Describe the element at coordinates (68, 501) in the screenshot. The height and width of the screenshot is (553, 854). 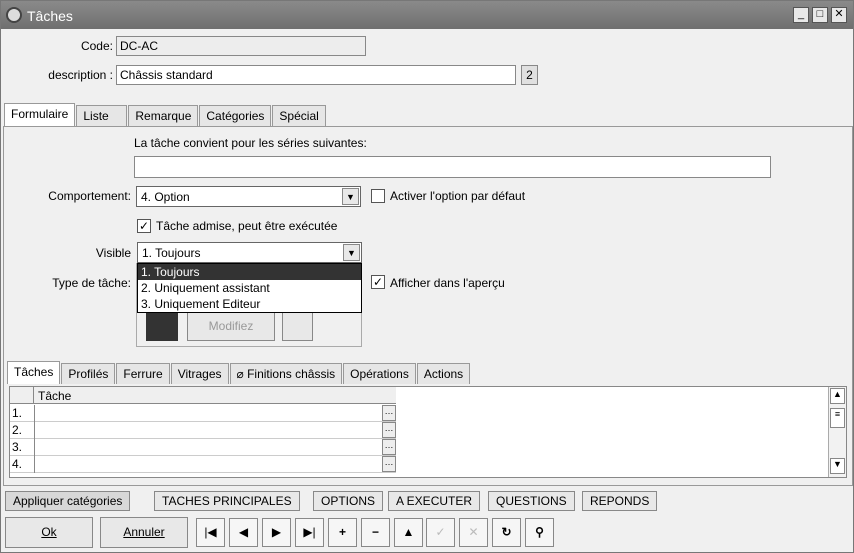
I see `appliquer-categories-tab: Appliquer catégories` at that location.